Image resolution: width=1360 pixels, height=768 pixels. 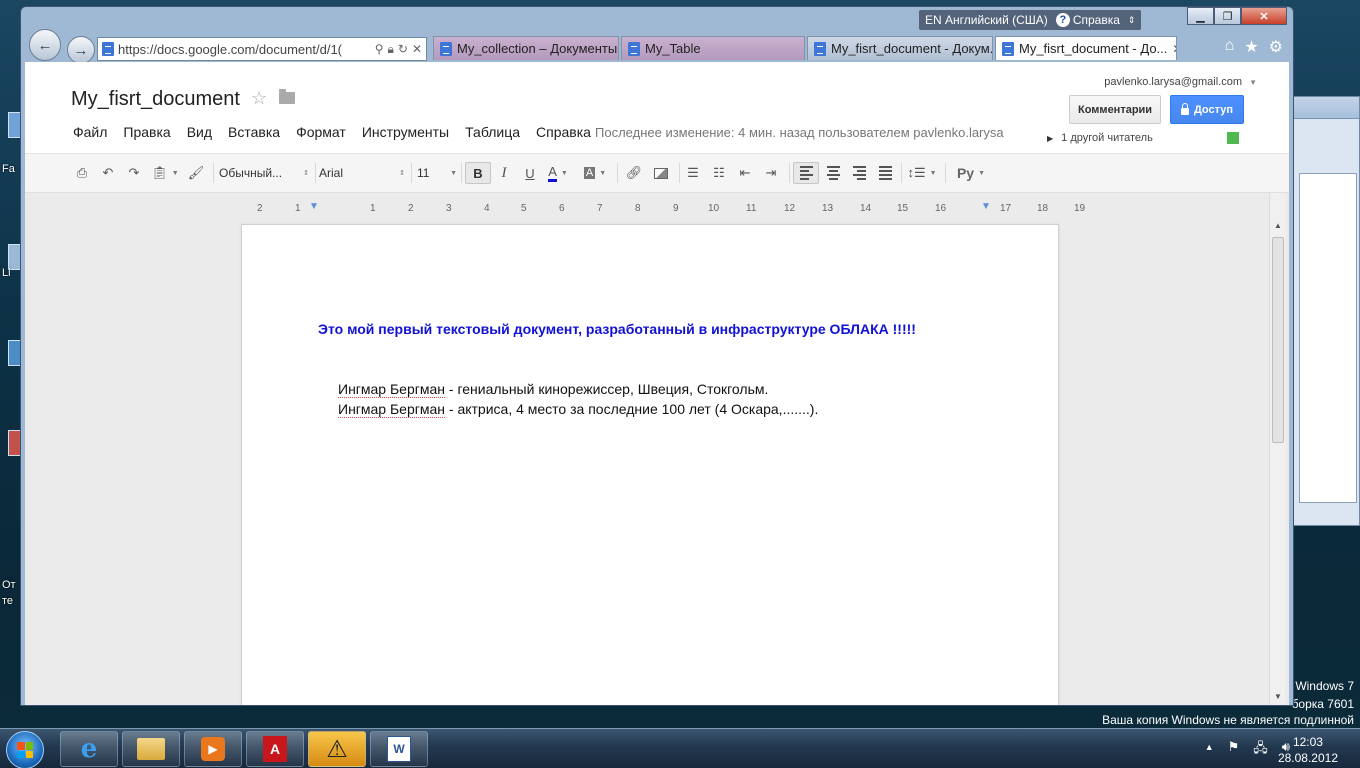 I want to click on browser-tab-active: My_fisrt_document - До... ✕, so click(x=1086, y=48).